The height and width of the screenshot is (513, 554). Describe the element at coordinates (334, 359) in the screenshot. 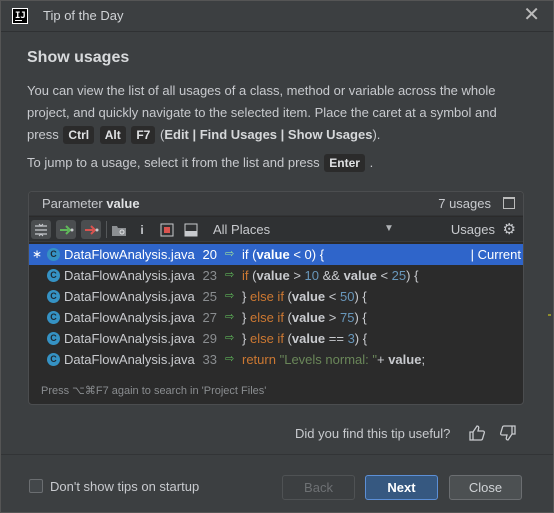

I see `usage-code: return "Levels normal: "+ value;` at that location.